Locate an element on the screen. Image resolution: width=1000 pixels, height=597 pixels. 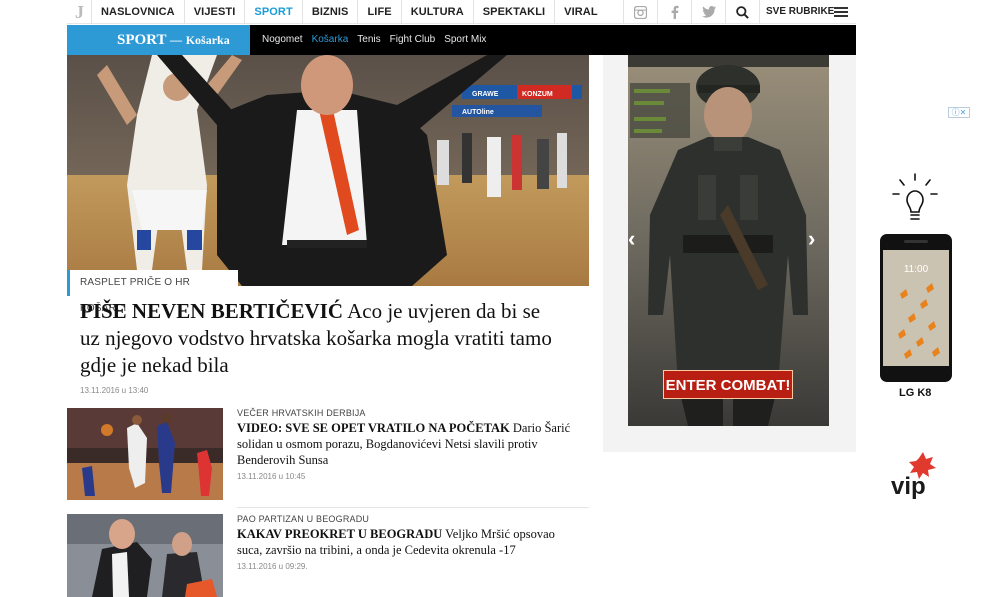
subnav-item-nogomet: Nogomet is located at coordinates (282, 40).